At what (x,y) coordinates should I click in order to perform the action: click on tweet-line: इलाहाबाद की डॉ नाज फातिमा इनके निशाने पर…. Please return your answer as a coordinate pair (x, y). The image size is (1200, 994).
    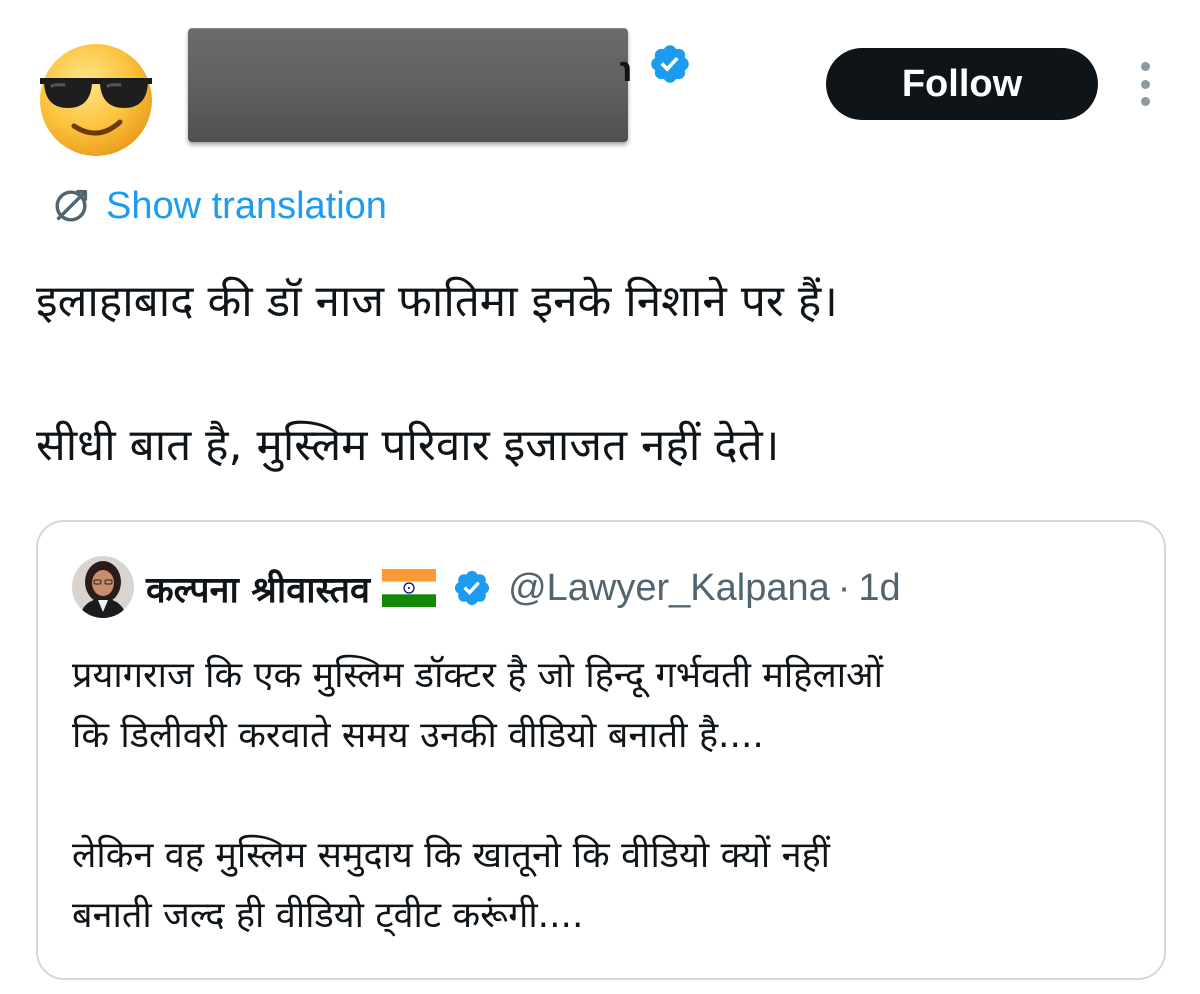
    Looking at the image, I should click on (437, 301).